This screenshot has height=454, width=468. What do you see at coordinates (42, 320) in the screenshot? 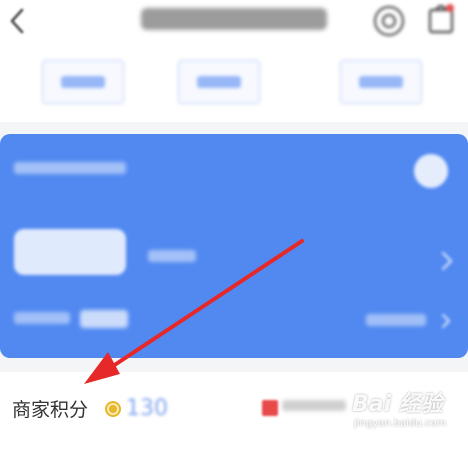
I see `frozen-label` at bounding box center [42, 320].